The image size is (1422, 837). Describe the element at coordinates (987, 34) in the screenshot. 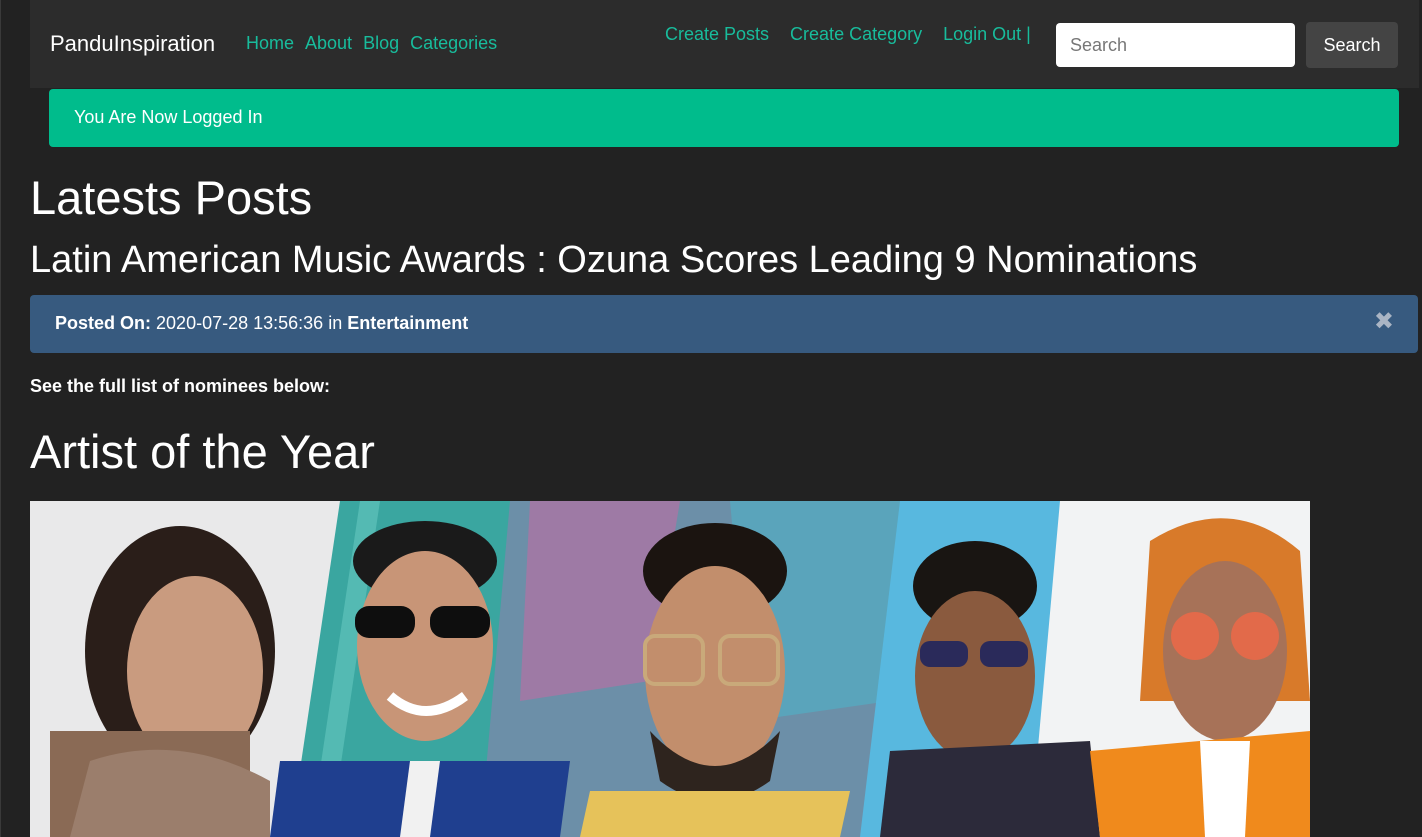

I see `nav-link-logout: Login Out |` at that location.